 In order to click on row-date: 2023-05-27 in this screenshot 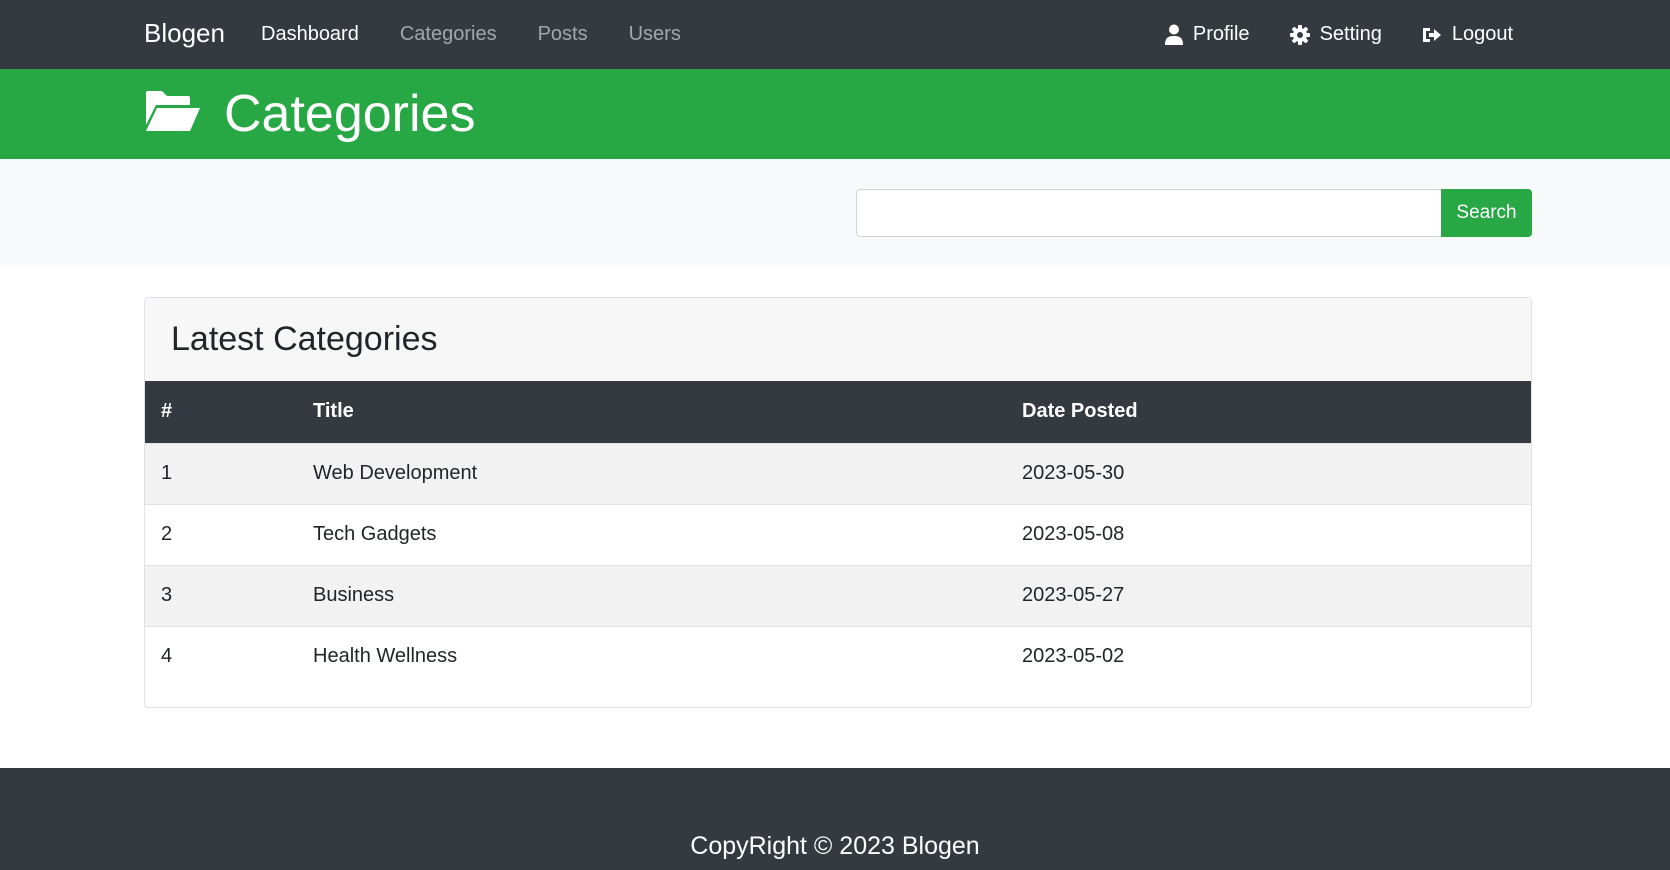, I will do `click(1276, 595)`.